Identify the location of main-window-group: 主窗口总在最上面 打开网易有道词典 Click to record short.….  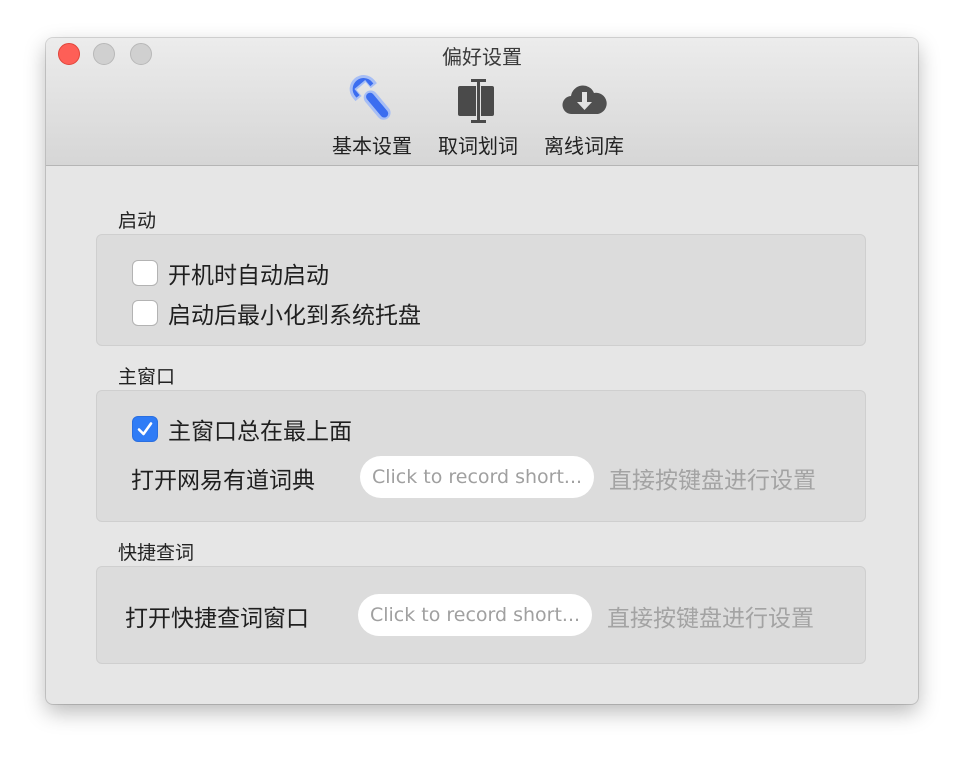
(481, 456).